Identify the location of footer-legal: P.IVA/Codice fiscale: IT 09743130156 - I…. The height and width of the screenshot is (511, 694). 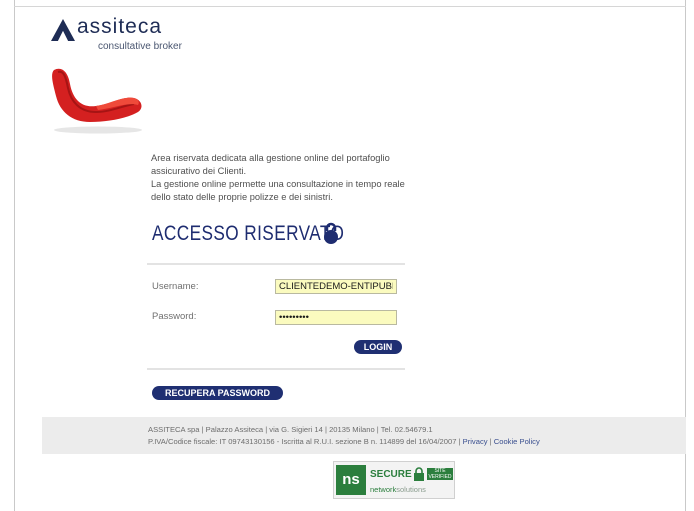
(305, 441).